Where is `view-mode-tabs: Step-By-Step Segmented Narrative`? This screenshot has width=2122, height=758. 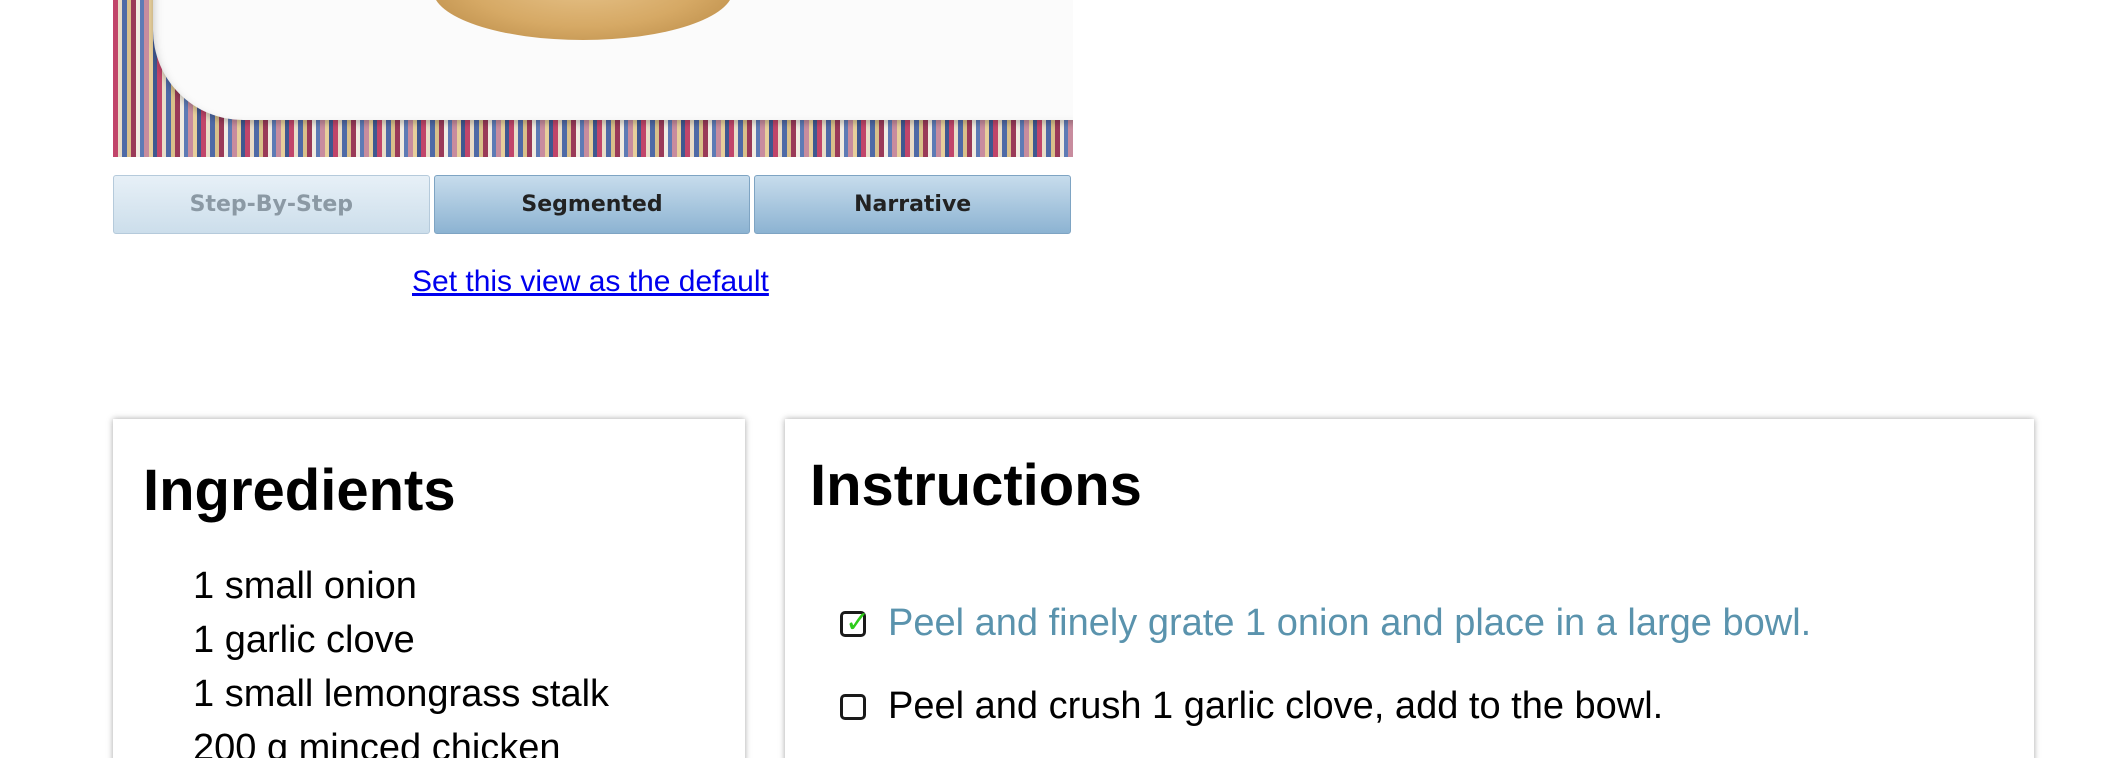
view-mode-tabs: Step-By-Step Segmented Narrative is located at coordinates (592, 204).